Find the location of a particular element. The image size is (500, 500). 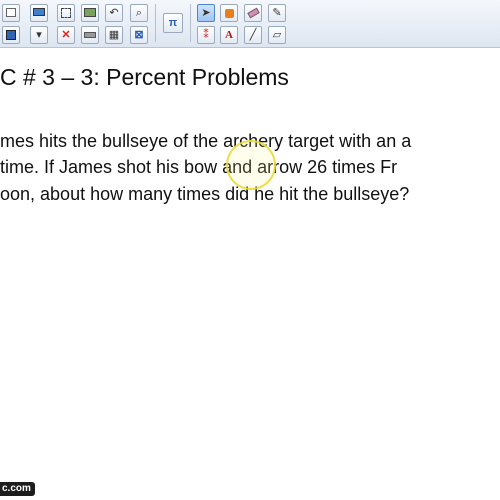

cursor-highlight-ring is located at coordinates (251, 165).